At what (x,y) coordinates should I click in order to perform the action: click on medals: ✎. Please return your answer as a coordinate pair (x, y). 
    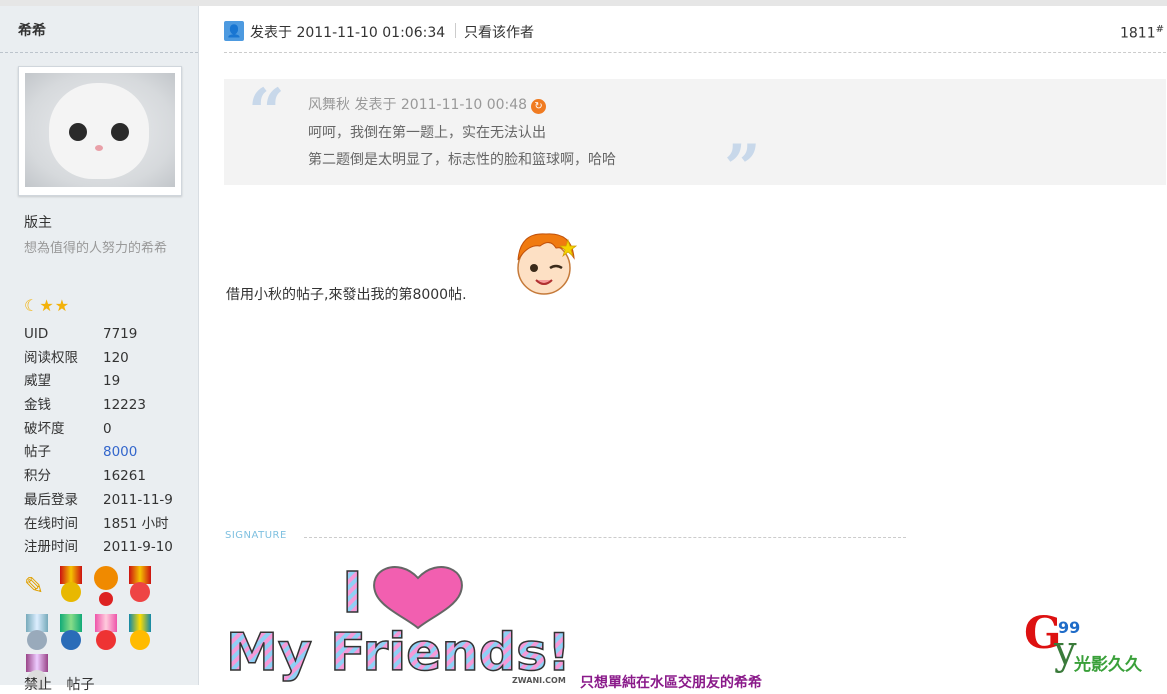
    Looking at the image, I should click on (104, 628).